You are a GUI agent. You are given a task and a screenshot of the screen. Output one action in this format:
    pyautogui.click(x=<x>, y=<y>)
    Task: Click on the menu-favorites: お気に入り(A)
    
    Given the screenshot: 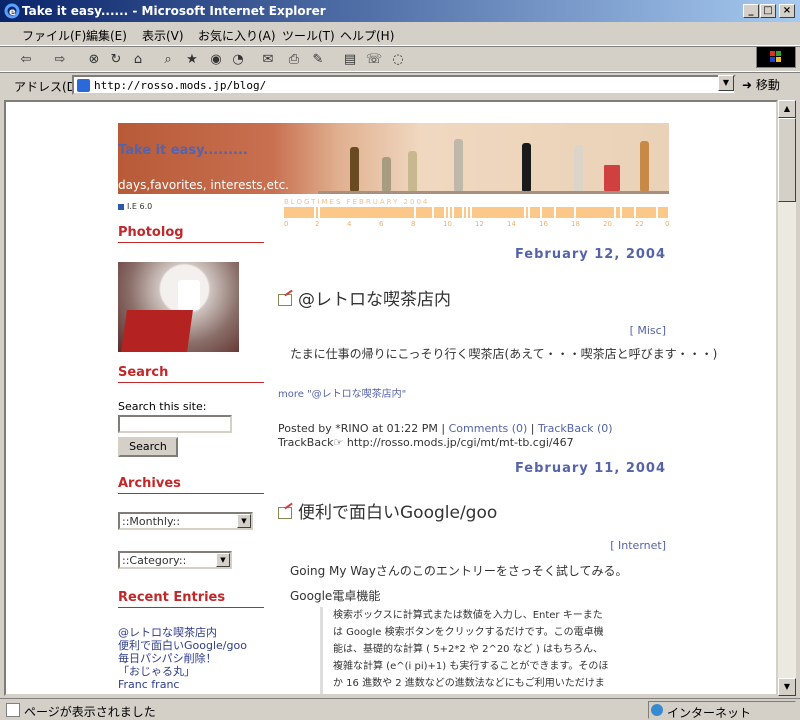 What is the action you would take?
    pyautogui.click(x=237, y=35)
    